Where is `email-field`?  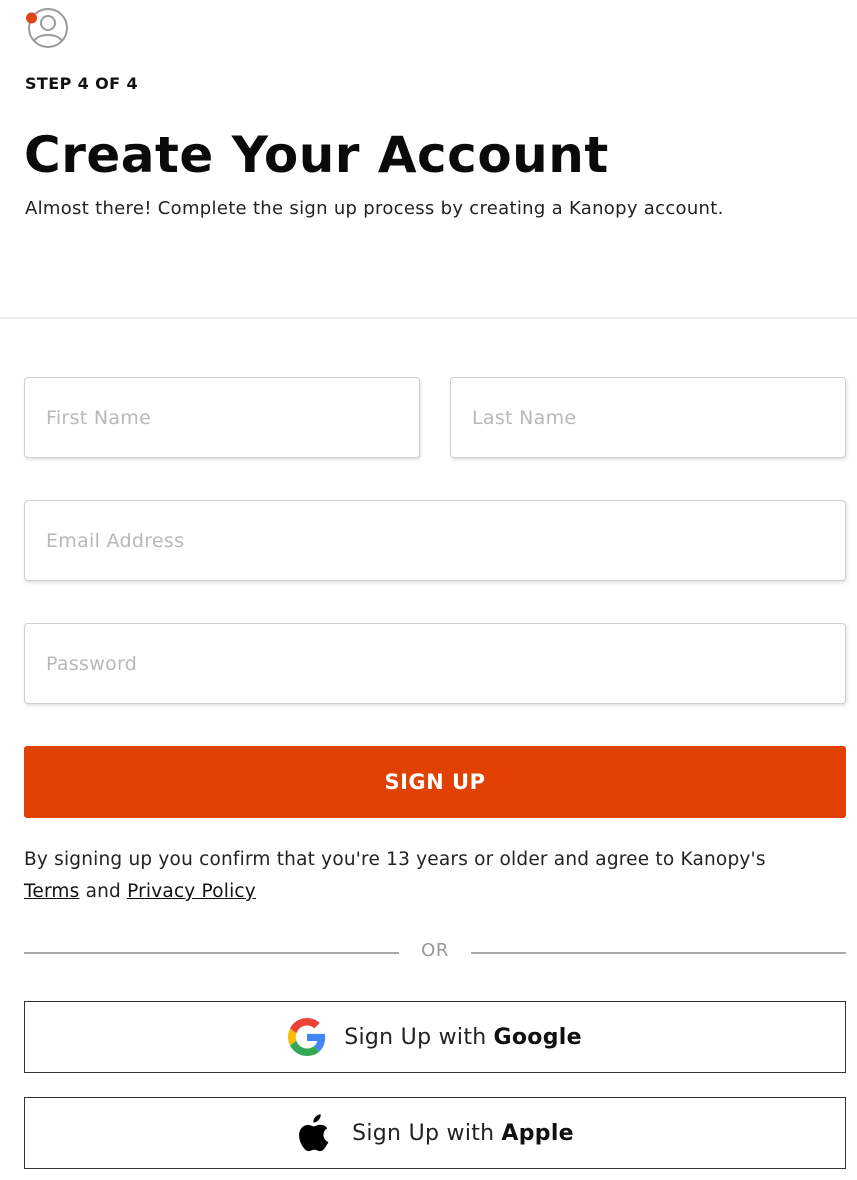 email-field is located at coordinates (435, 540).